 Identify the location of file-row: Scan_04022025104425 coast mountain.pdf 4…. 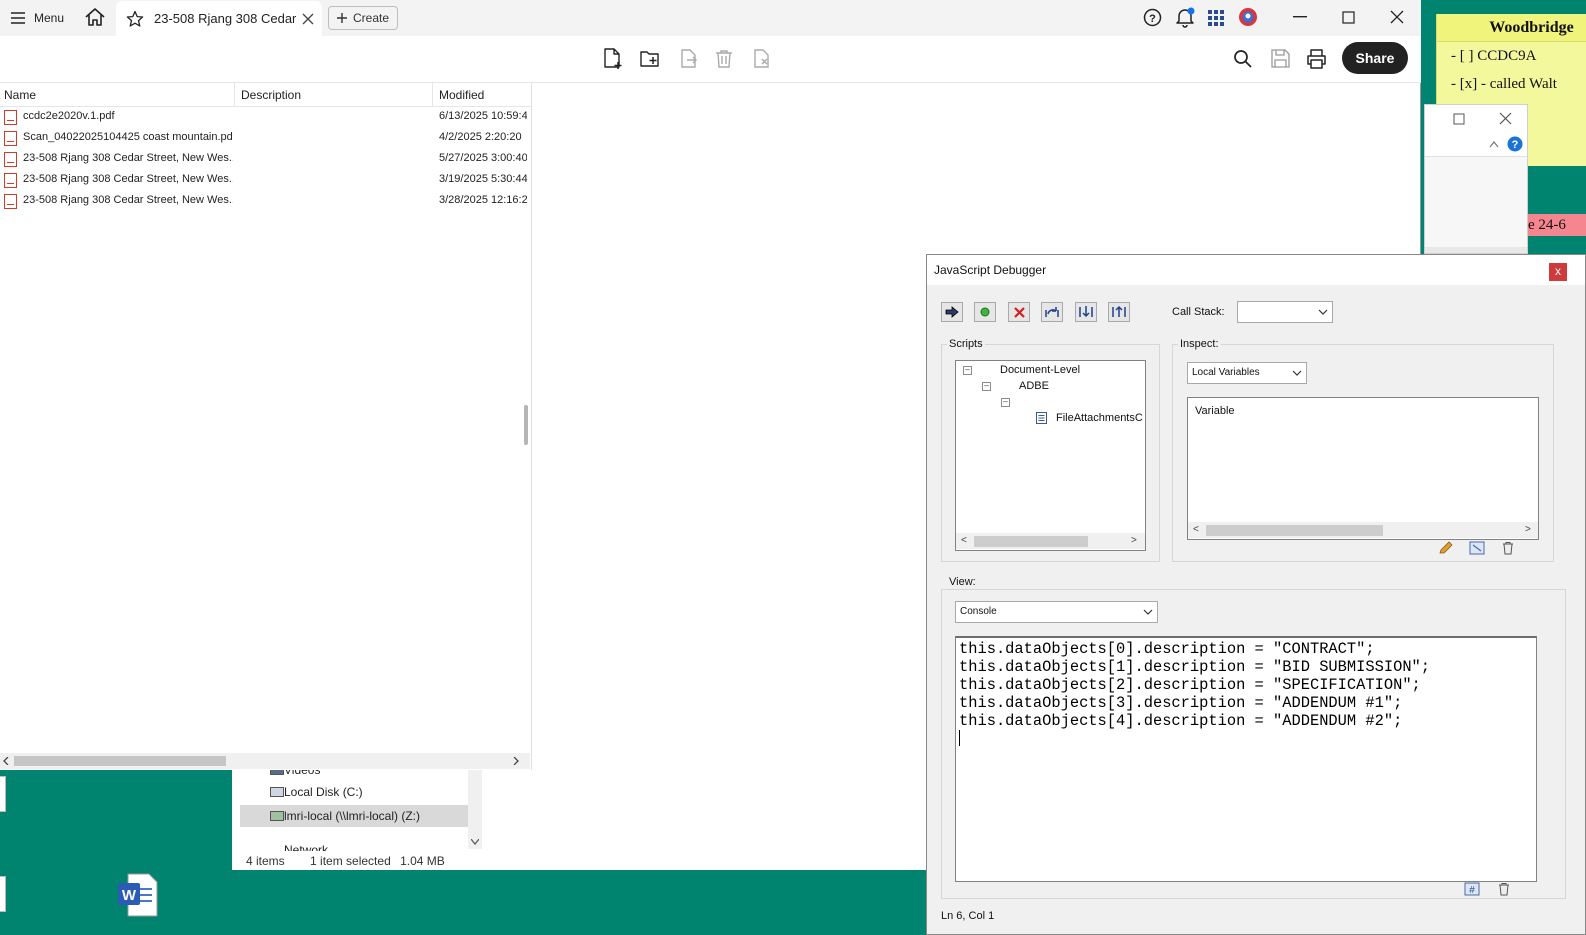
(265, 138).